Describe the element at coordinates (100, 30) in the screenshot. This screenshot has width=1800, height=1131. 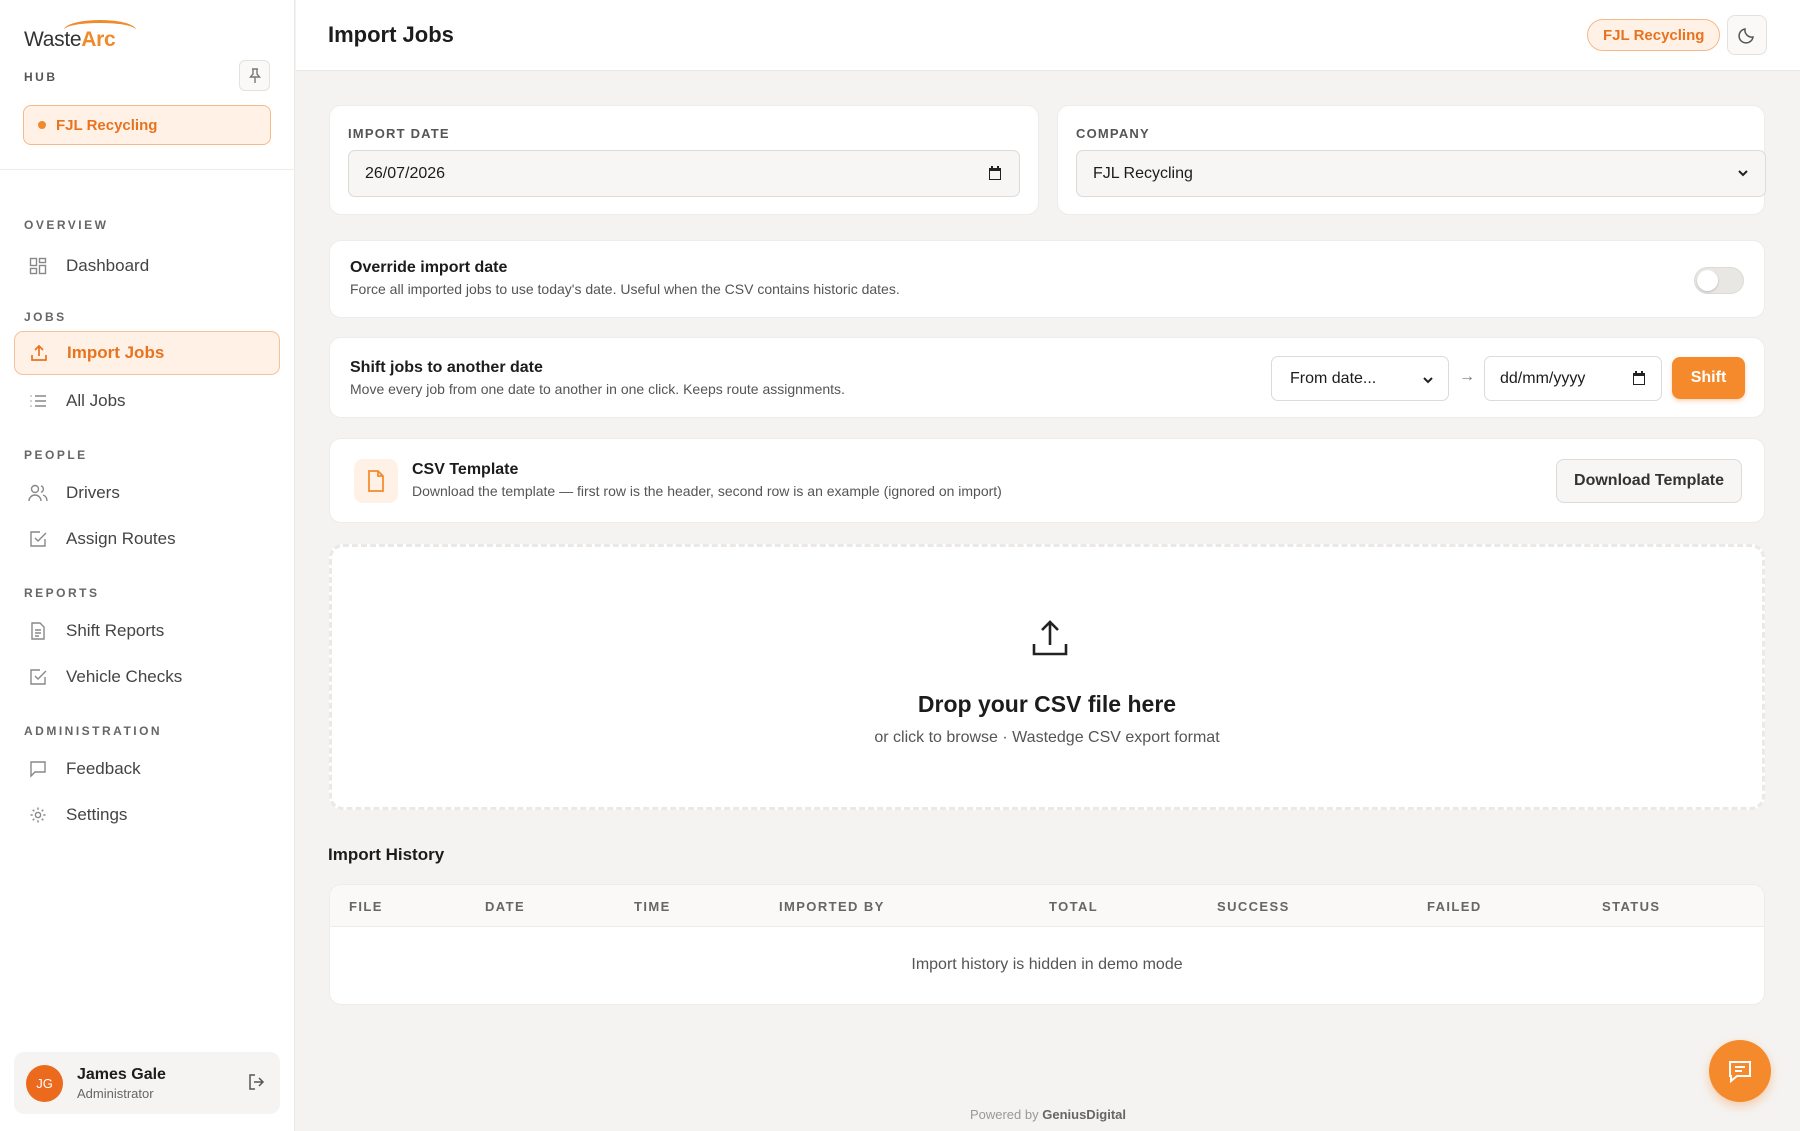
I see `logo-swoosh` at that location.